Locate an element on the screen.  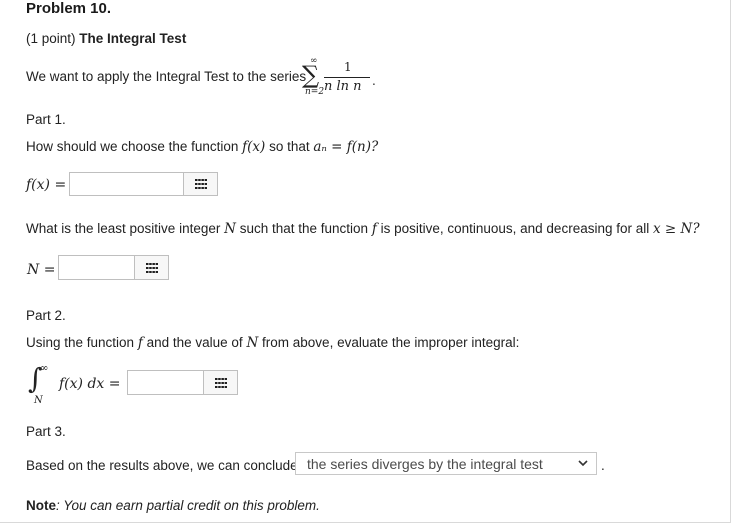
integrand: f(x) dx = is located at coordinates (90, 384).